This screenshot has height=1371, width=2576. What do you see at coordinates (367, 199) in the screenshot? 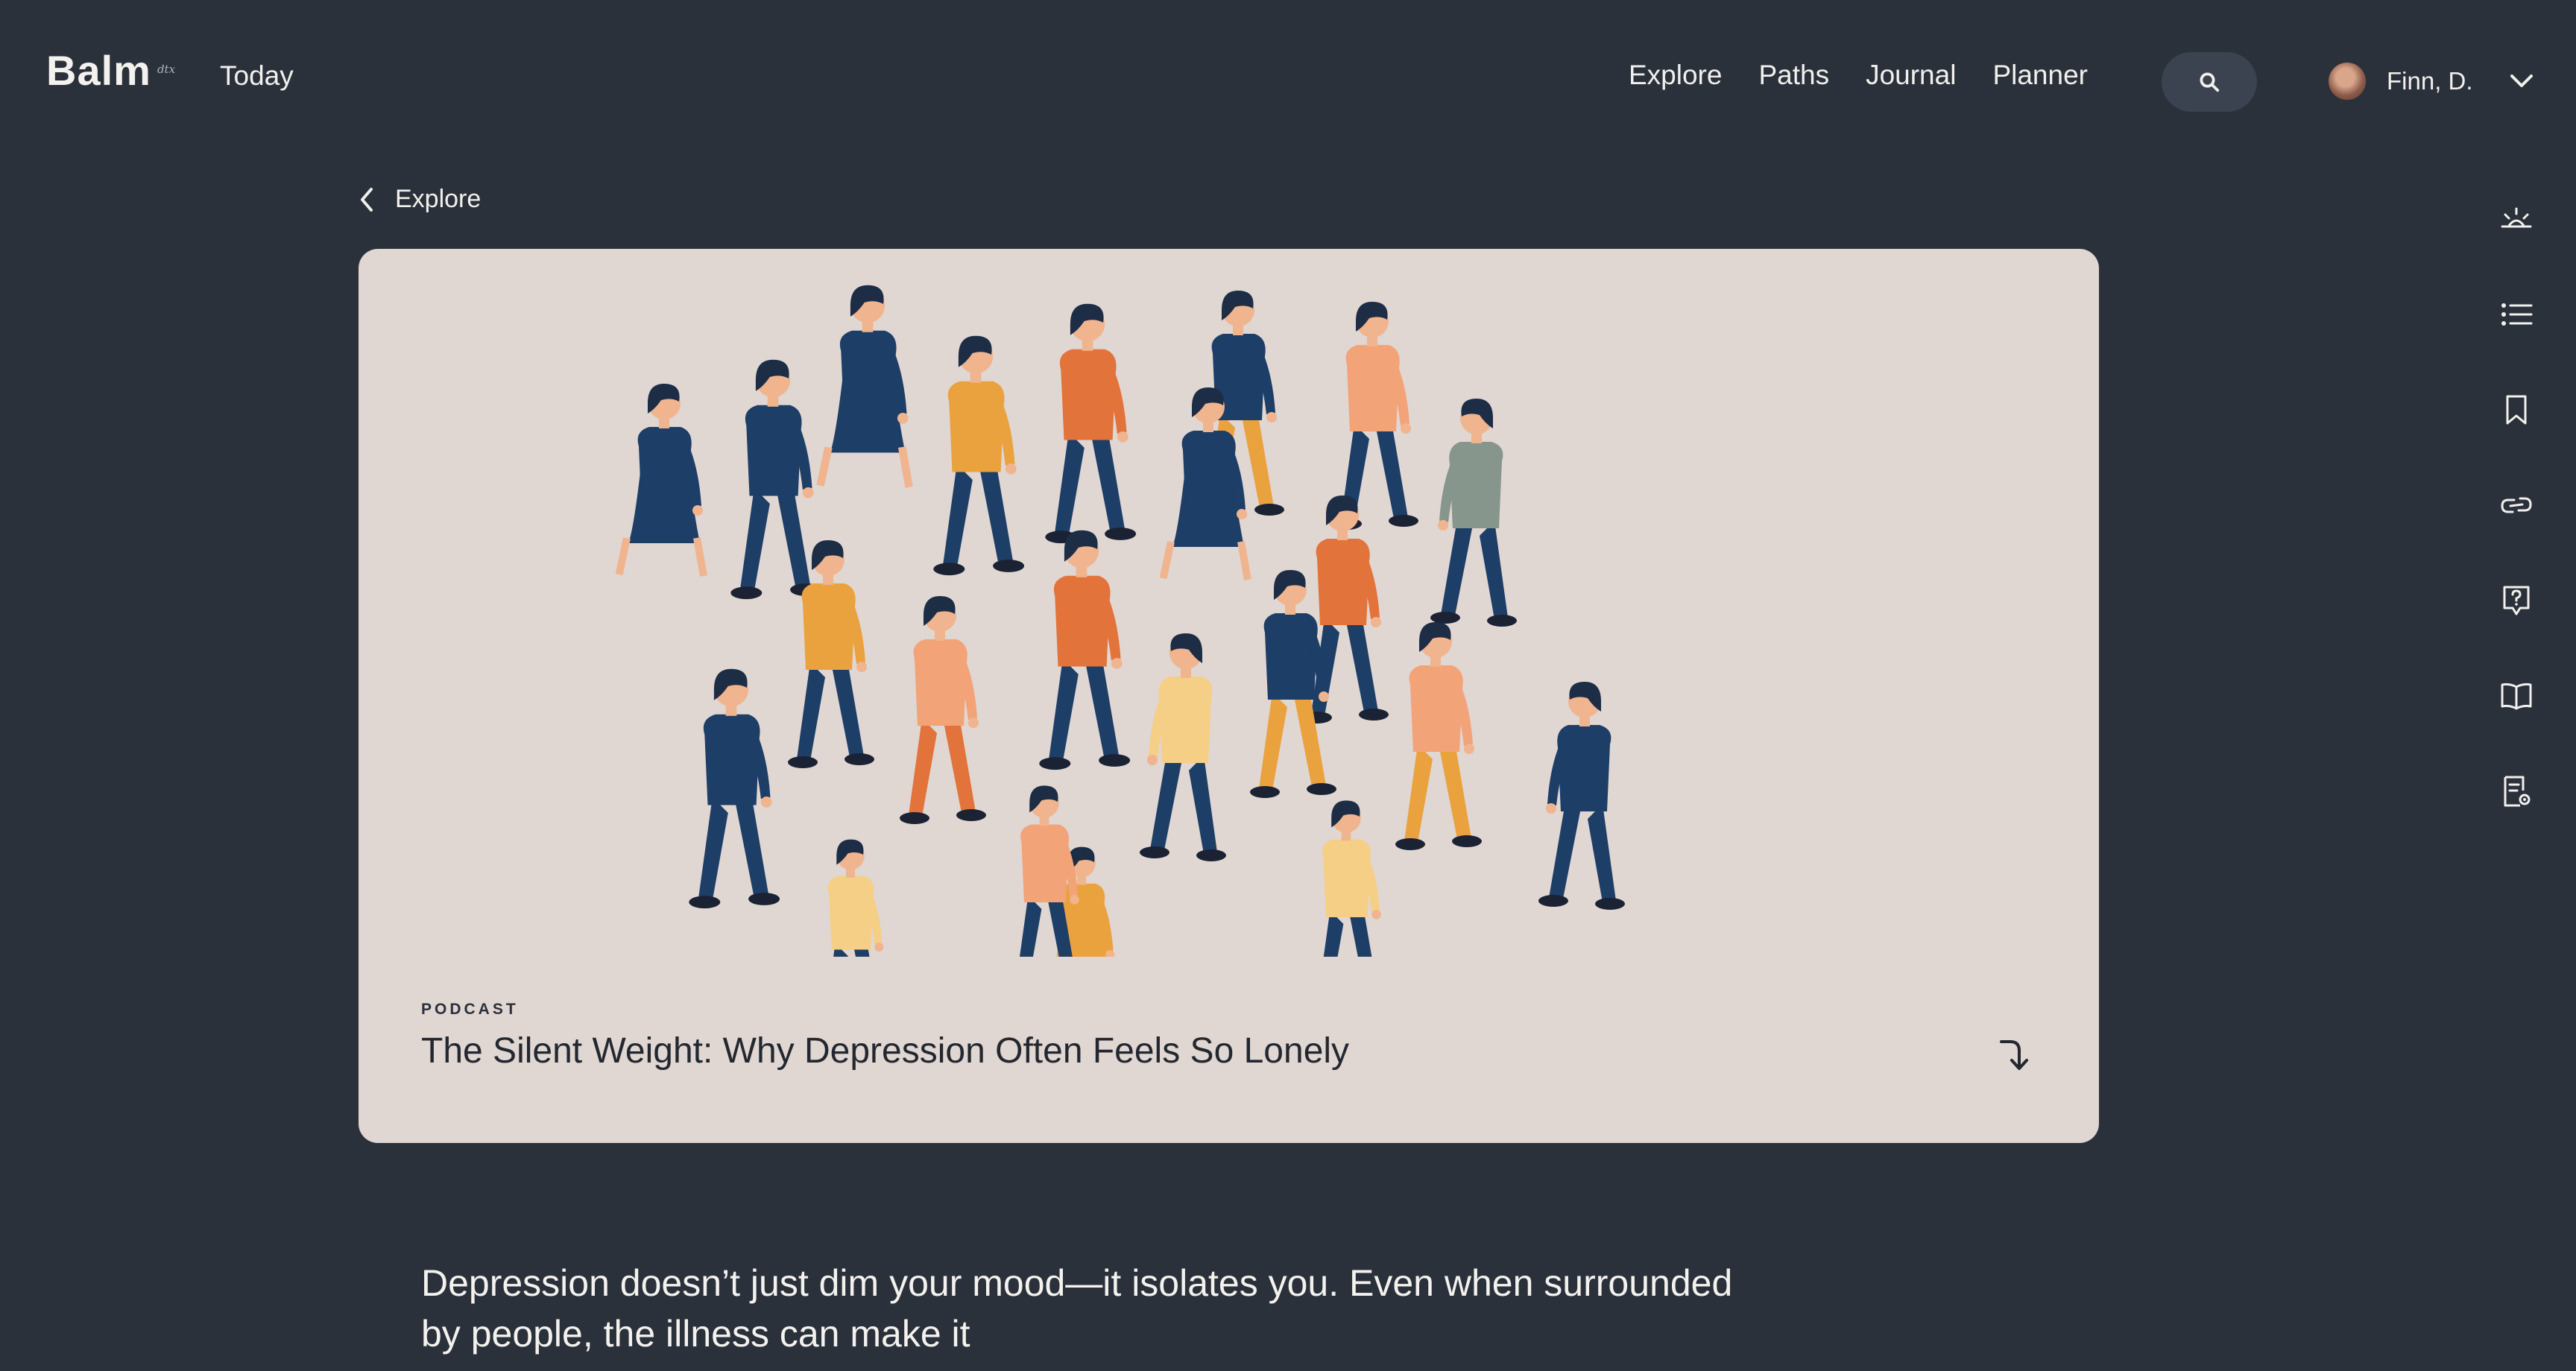
I see `chevron-left-icon` at bounding box center [367, 199].